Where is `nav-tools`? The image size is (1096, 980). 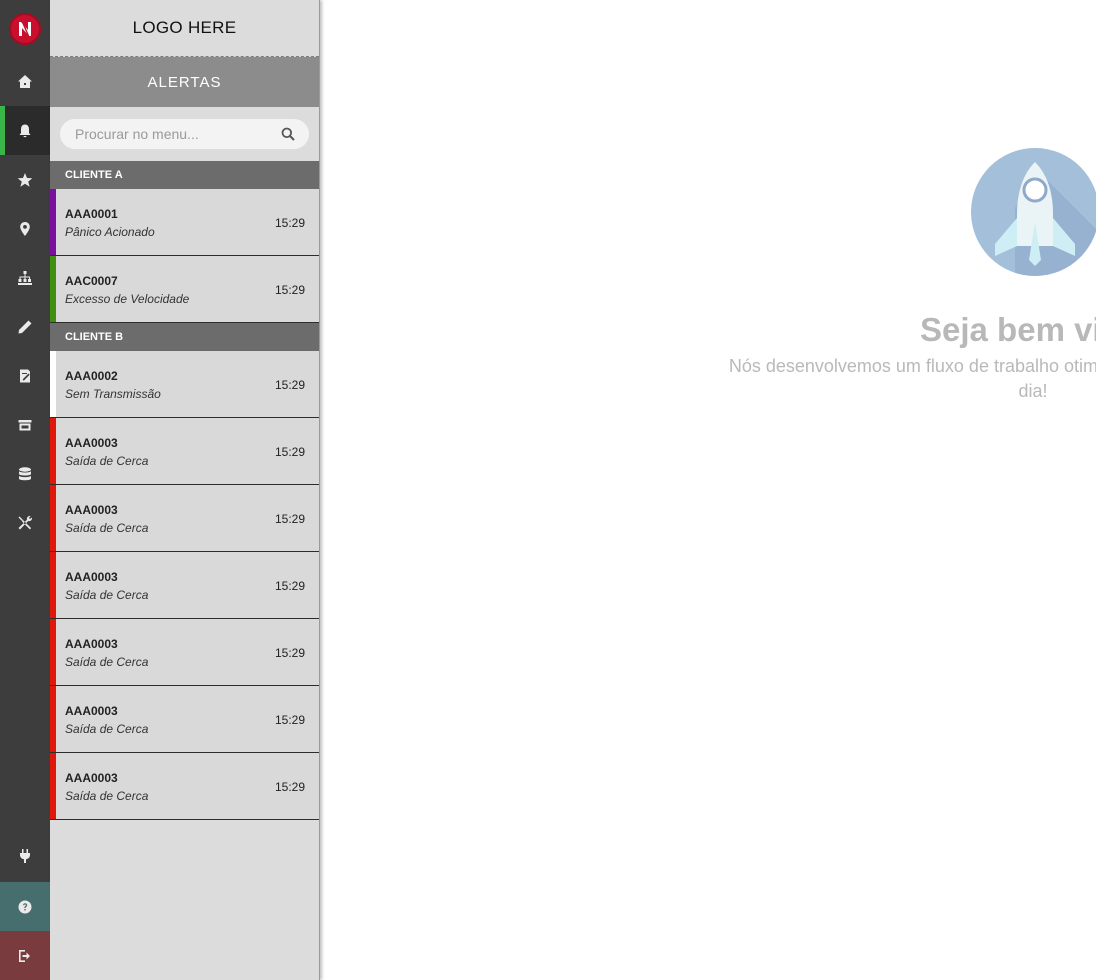
nav-tools is located at coordinates (25, 522).